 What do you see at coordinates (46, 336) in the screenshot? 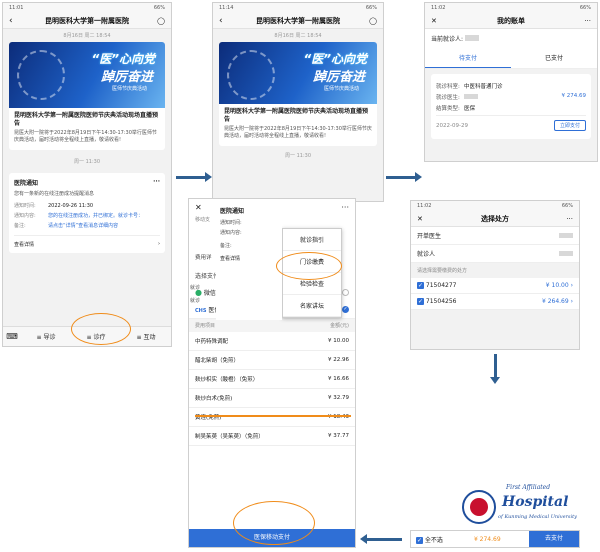
I see `tab-guide: ≡ 导诊` at bounding box center [46, 336].